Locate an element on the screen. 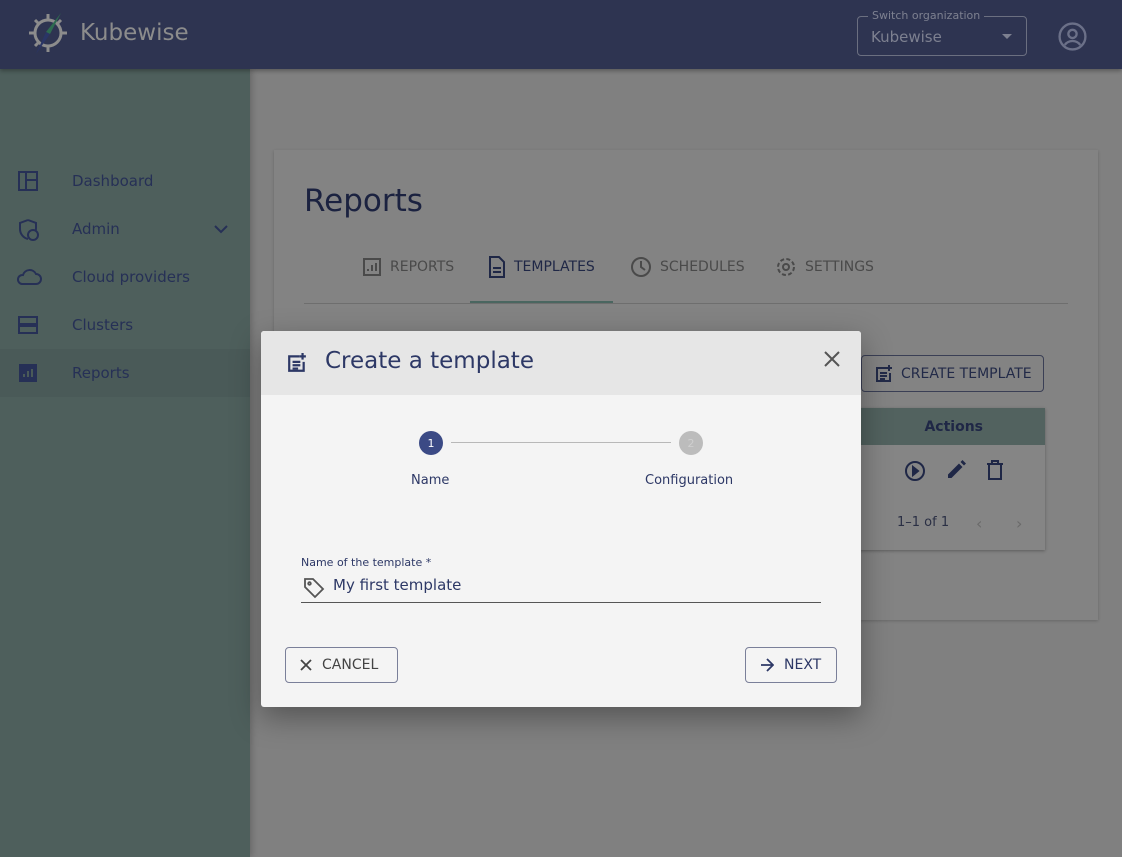  sidebar-item-dashboard: Dashboard is located at coordinates (125, 181).